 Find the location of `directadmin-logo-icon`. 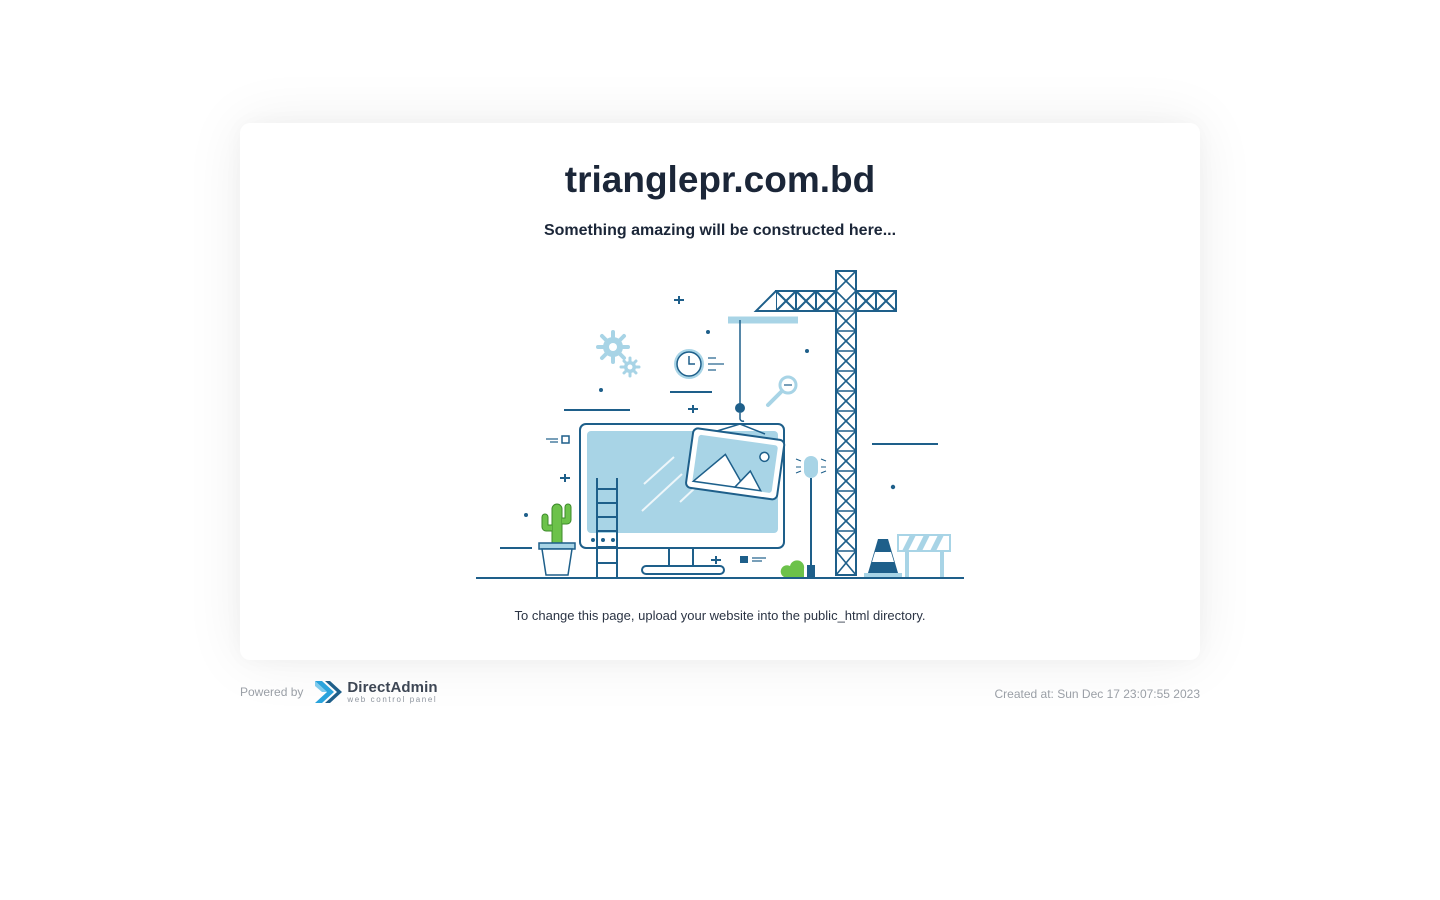

directadmin-logo-icon is located at coordinates (329, 692).